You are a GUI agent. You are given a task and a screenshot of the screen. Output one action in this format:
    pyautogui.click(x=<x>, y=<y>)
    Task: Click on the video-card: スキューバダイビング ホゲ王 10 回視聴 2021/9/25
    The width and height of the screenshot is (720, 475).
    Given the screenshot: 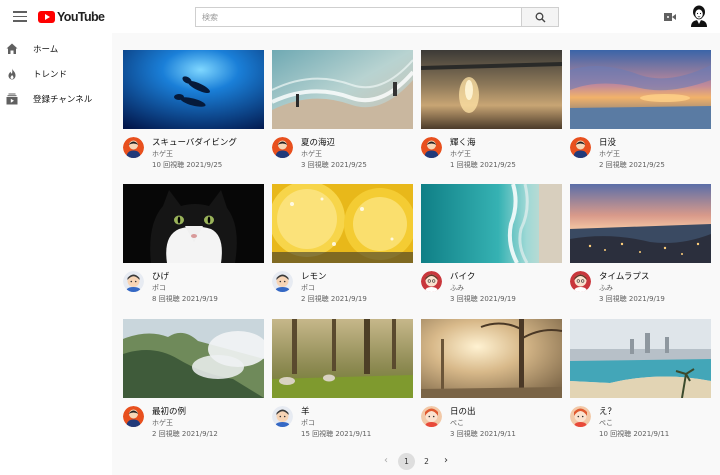 What is the action you would take?
    pyautogui.click(x=193, y=112)
    